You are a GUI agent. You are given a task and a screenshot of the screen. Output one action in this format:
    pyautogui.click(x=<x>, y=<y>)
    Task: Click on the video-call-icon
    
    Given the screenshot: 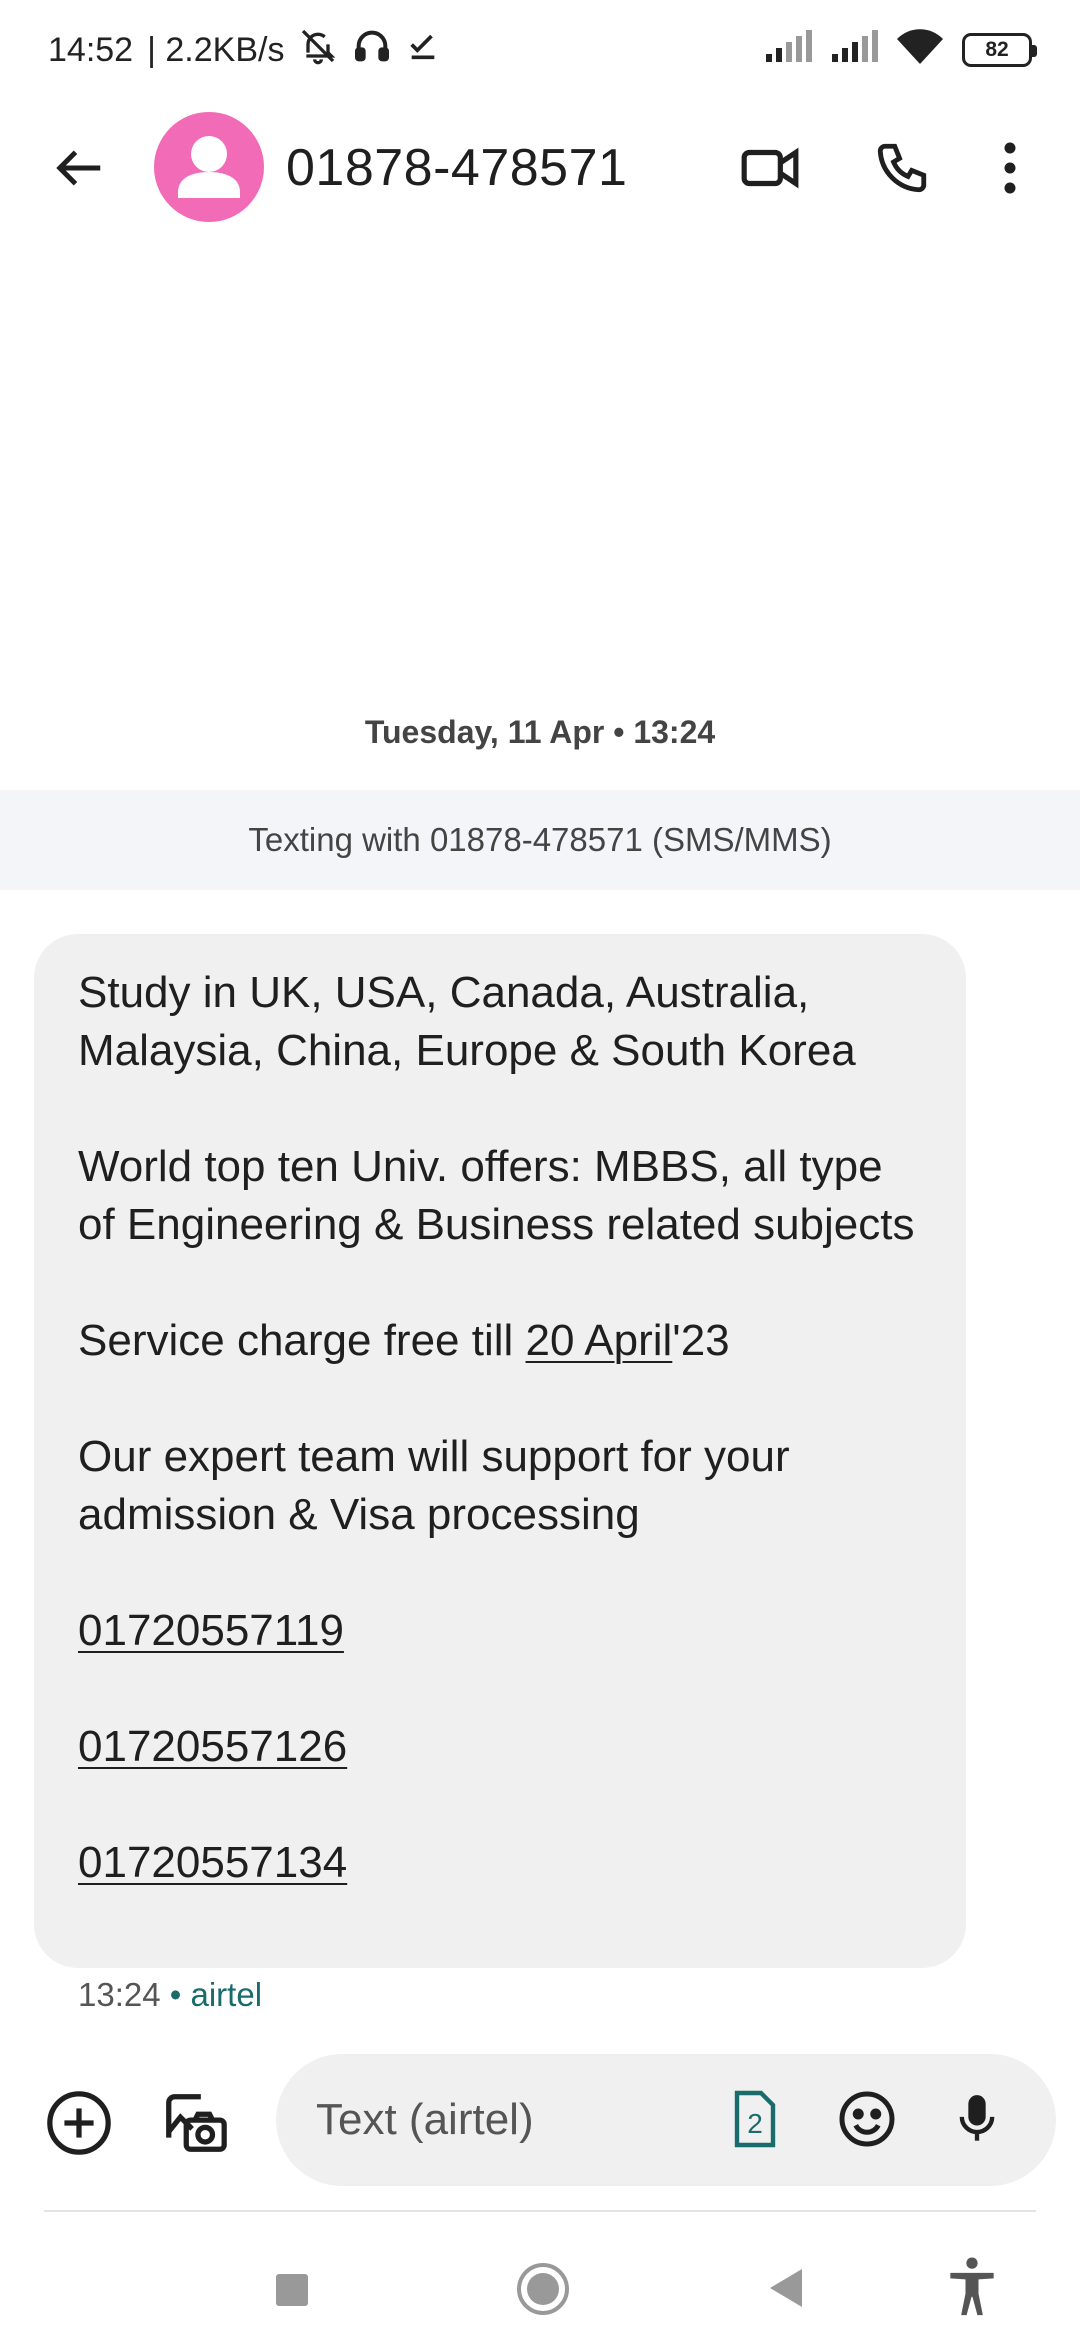 What is the action you would take?
    pyautogui.click(x=770, y=168)
    